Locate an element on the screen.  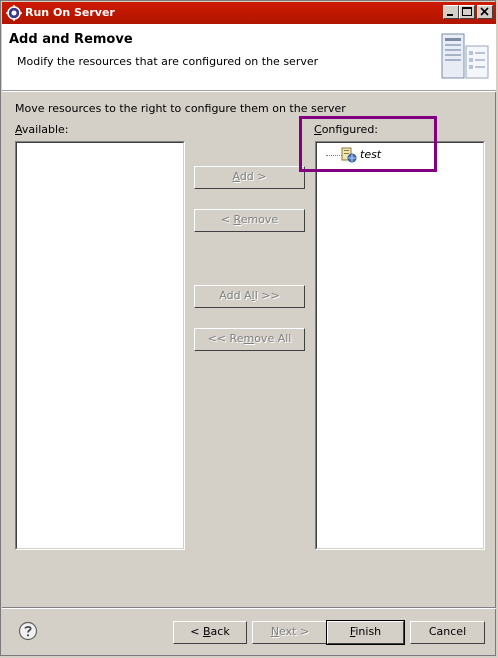
remove-all-button: << Remove All is located at coordinates (249, 339).